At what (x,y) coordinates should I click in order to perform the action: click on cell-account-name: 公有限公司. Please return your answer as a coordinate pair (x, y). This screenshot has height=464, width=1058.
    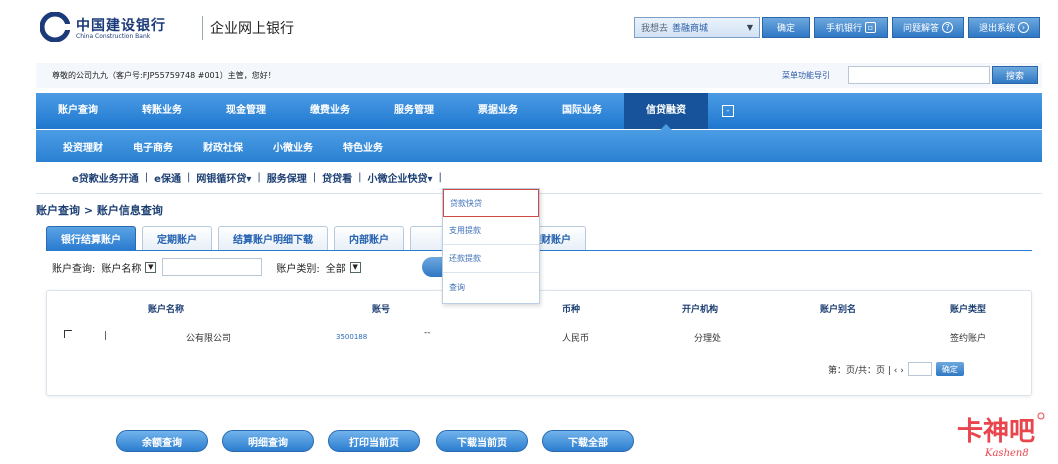
    Looking at the image, I should click on (209, 339).